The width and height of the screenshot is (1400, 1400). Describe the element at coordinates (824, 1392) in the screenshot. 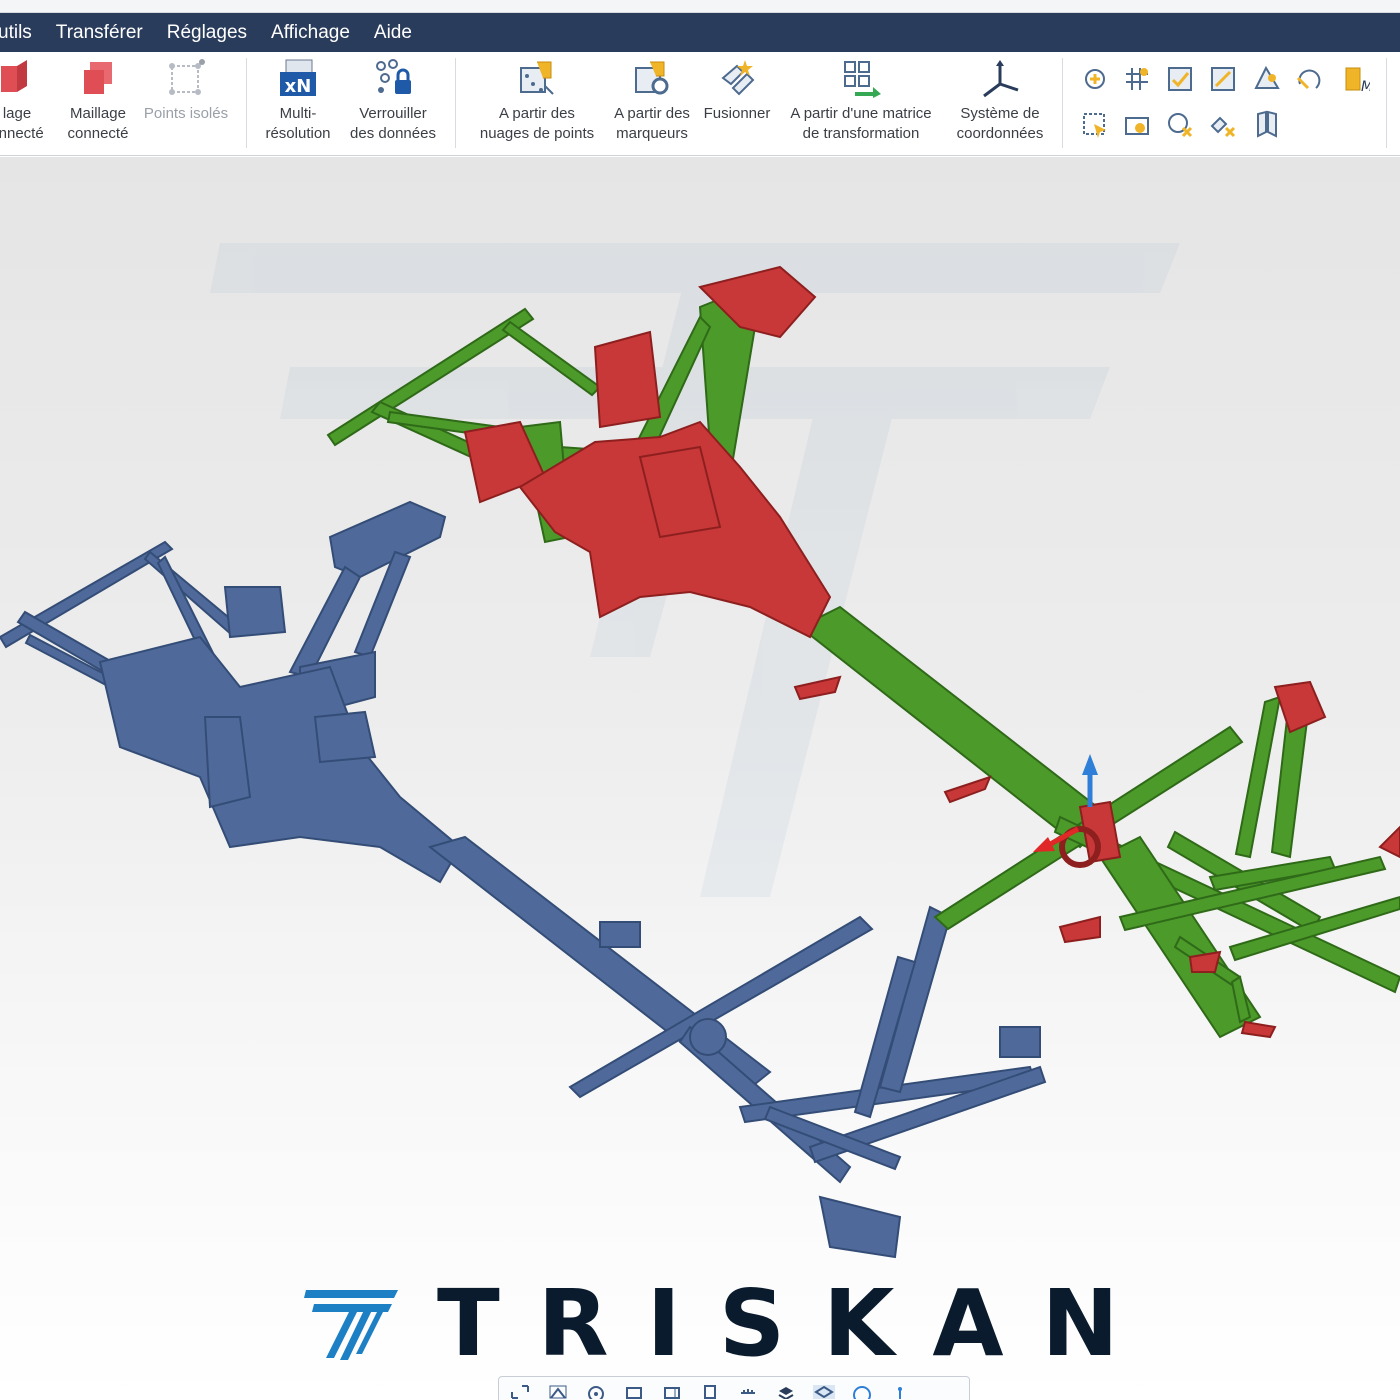

I see `select-box-icon` at that location.